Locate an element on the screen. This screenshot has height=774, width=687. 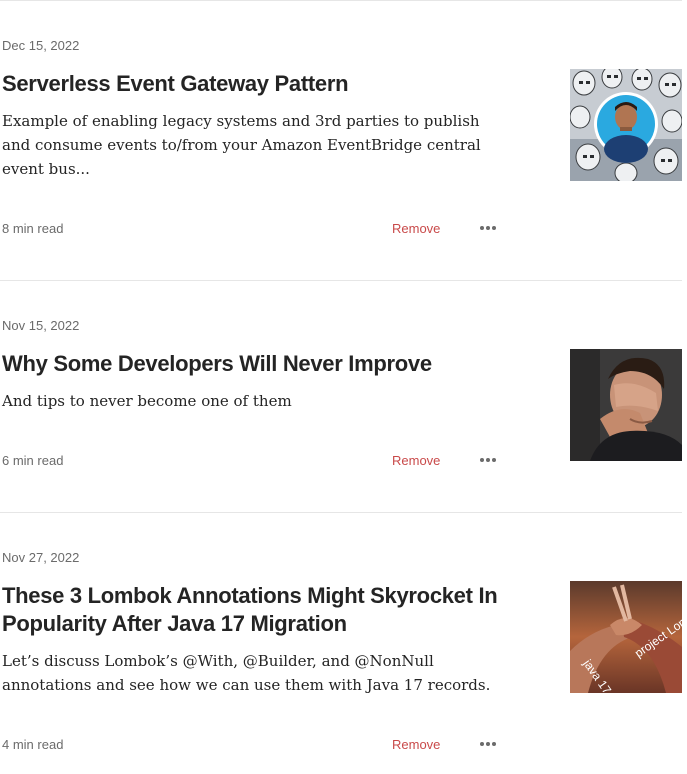
read-time: 6 min read is located at coordinates (33, 460).